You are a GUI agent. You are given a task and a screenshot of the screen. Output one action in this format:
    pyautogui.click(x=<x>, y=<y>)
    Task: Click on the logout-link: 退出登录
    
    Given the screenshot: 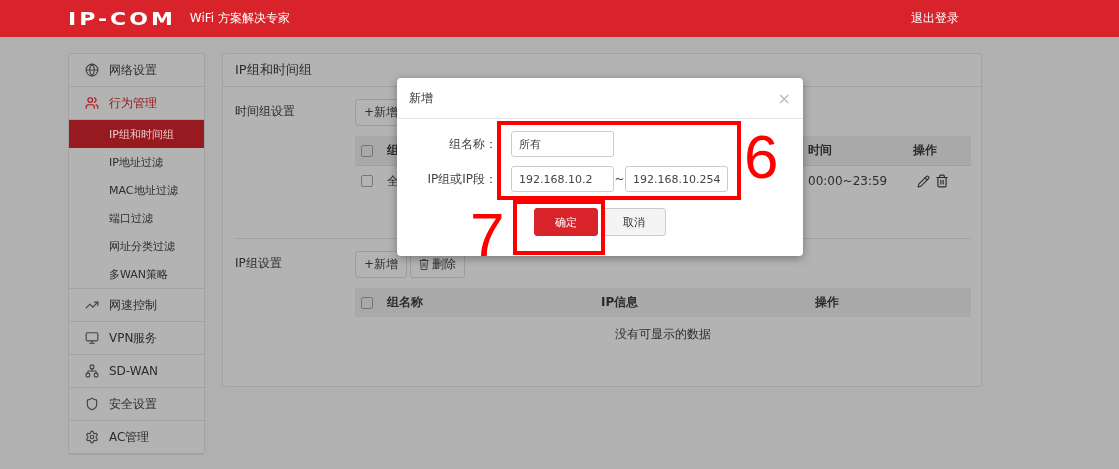 What is the action you would take?
    pyautogui.click(x=935, y=18)
    